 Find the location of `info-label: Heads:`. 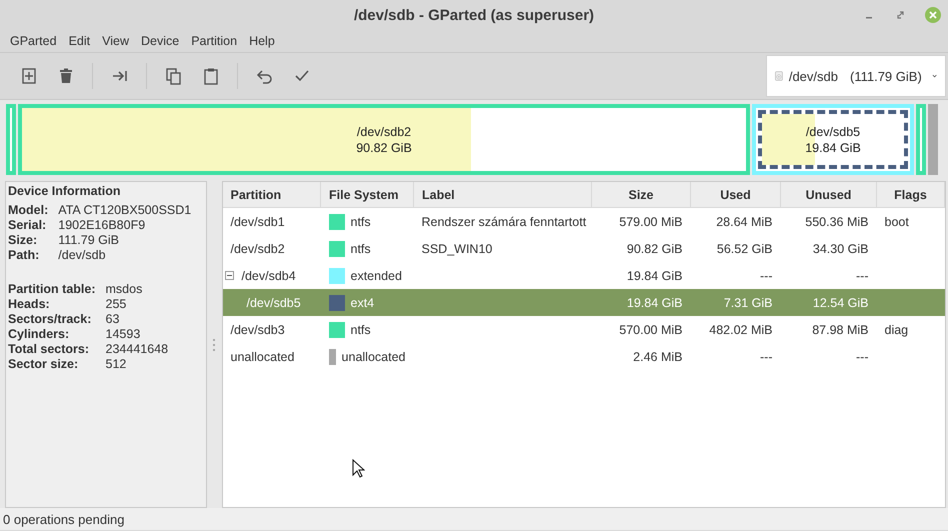

info-label: Heads: is located at coordinates (29, 304).